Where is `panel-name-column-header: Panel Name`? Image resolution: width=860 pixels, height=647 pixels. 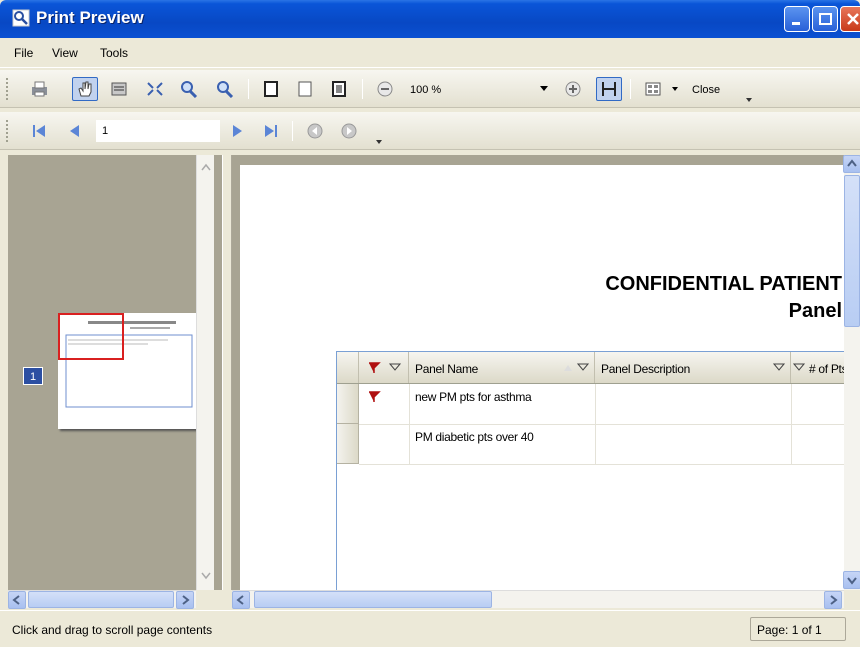
panel-name-column-header: Panel Name is located at coordinates (502, 367).